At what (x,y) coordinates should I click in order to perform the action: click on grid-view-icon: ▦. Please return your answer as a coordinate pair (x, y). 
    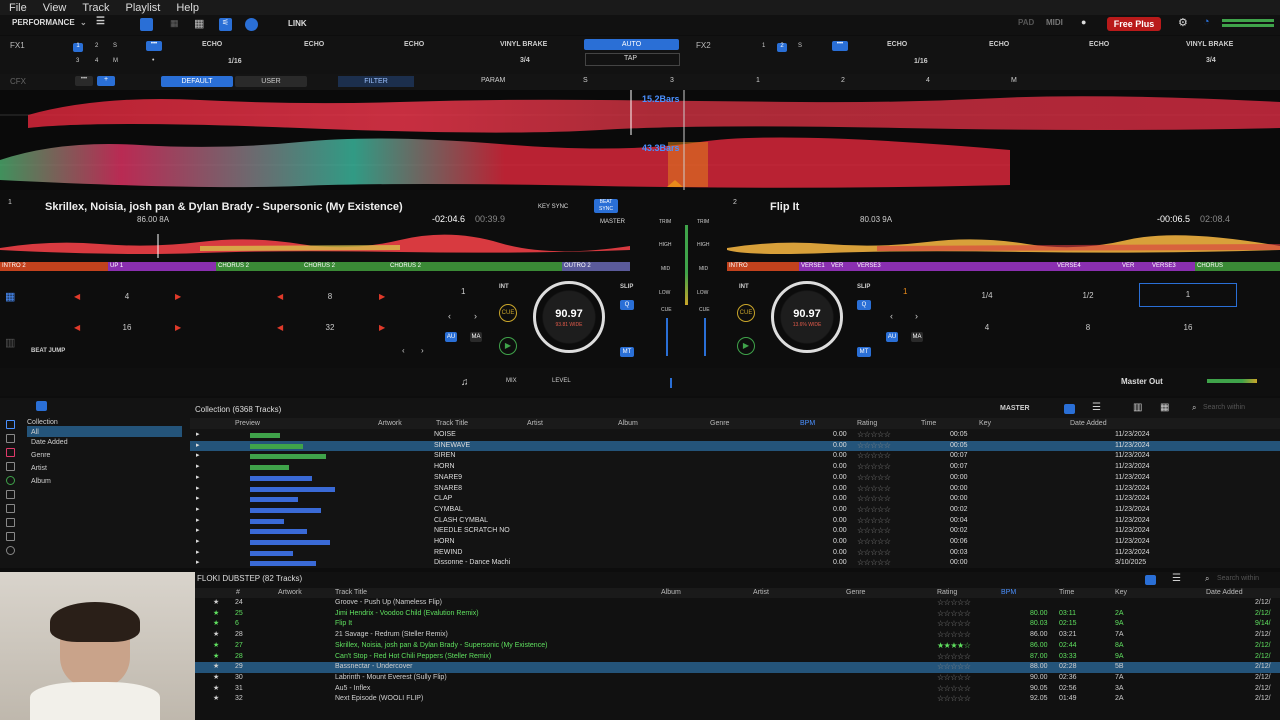
    Looking at the image, I should click on (1164, 407).